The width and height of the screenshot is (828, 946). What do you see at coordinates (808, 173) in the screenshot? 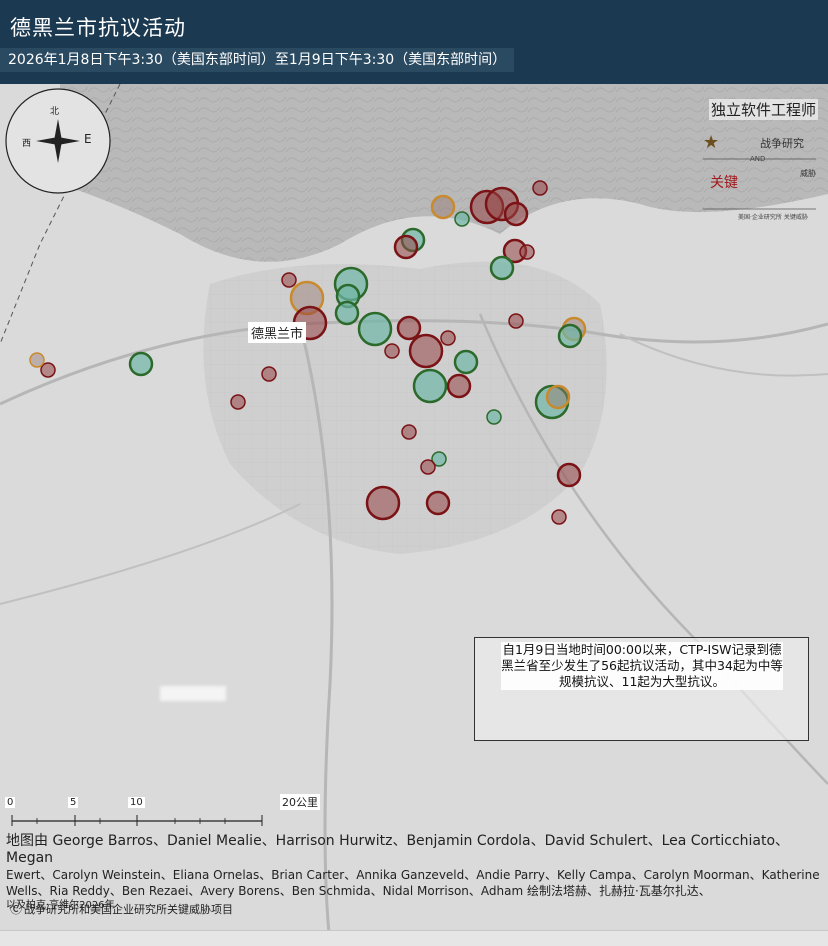
I see `logo-threats: 威胁` at bounding box center [808, 173].